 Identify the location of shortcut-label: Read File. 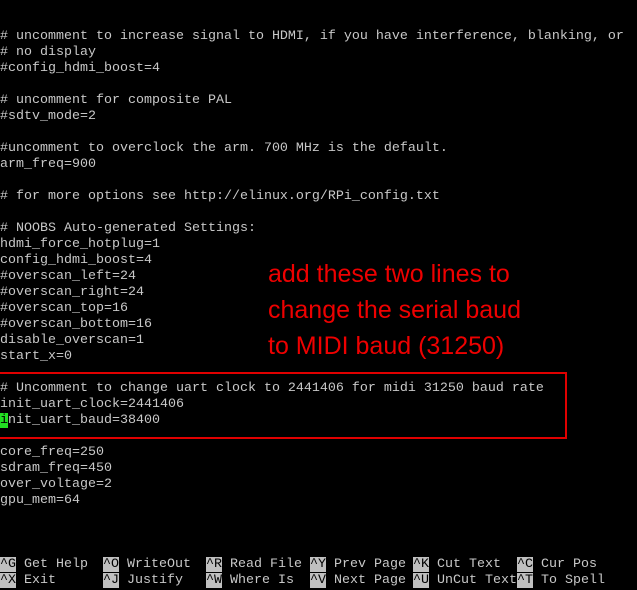
(266, 564).